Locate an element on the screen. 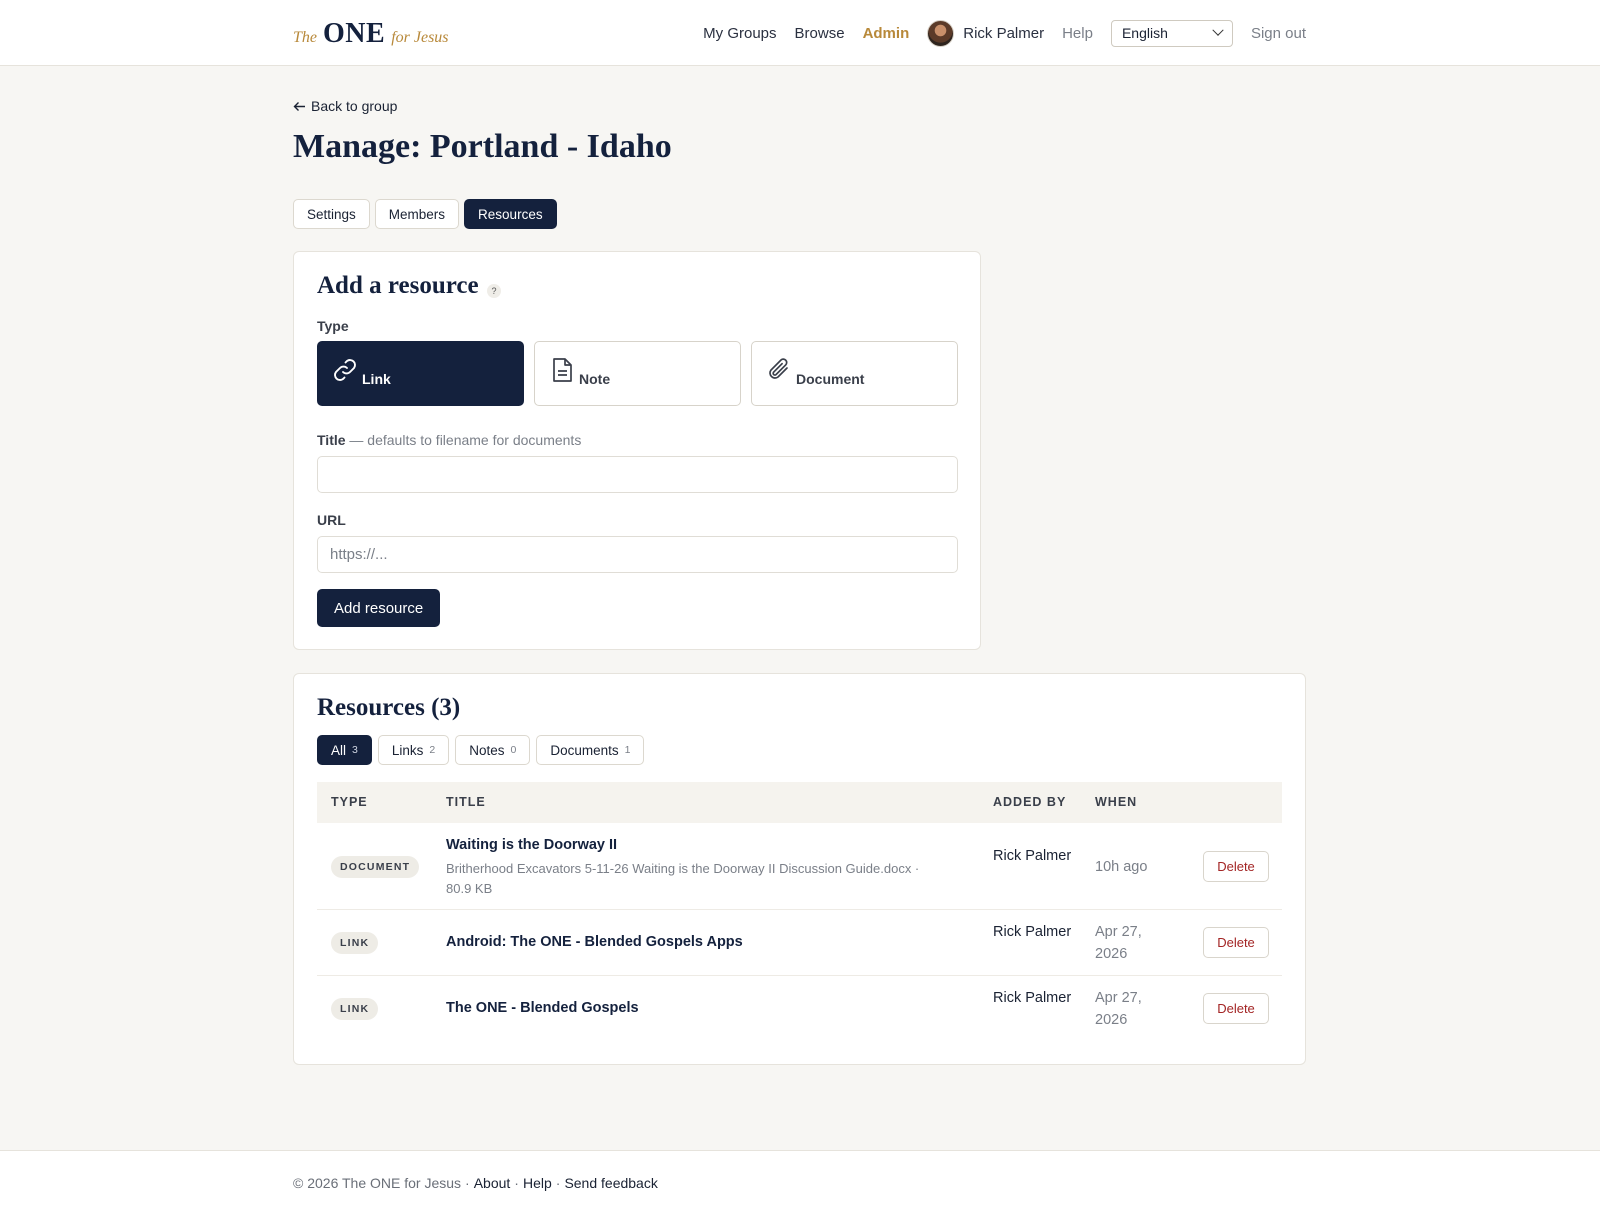  add-resource-heading: Add a resource is located at coordinates (398, 285).